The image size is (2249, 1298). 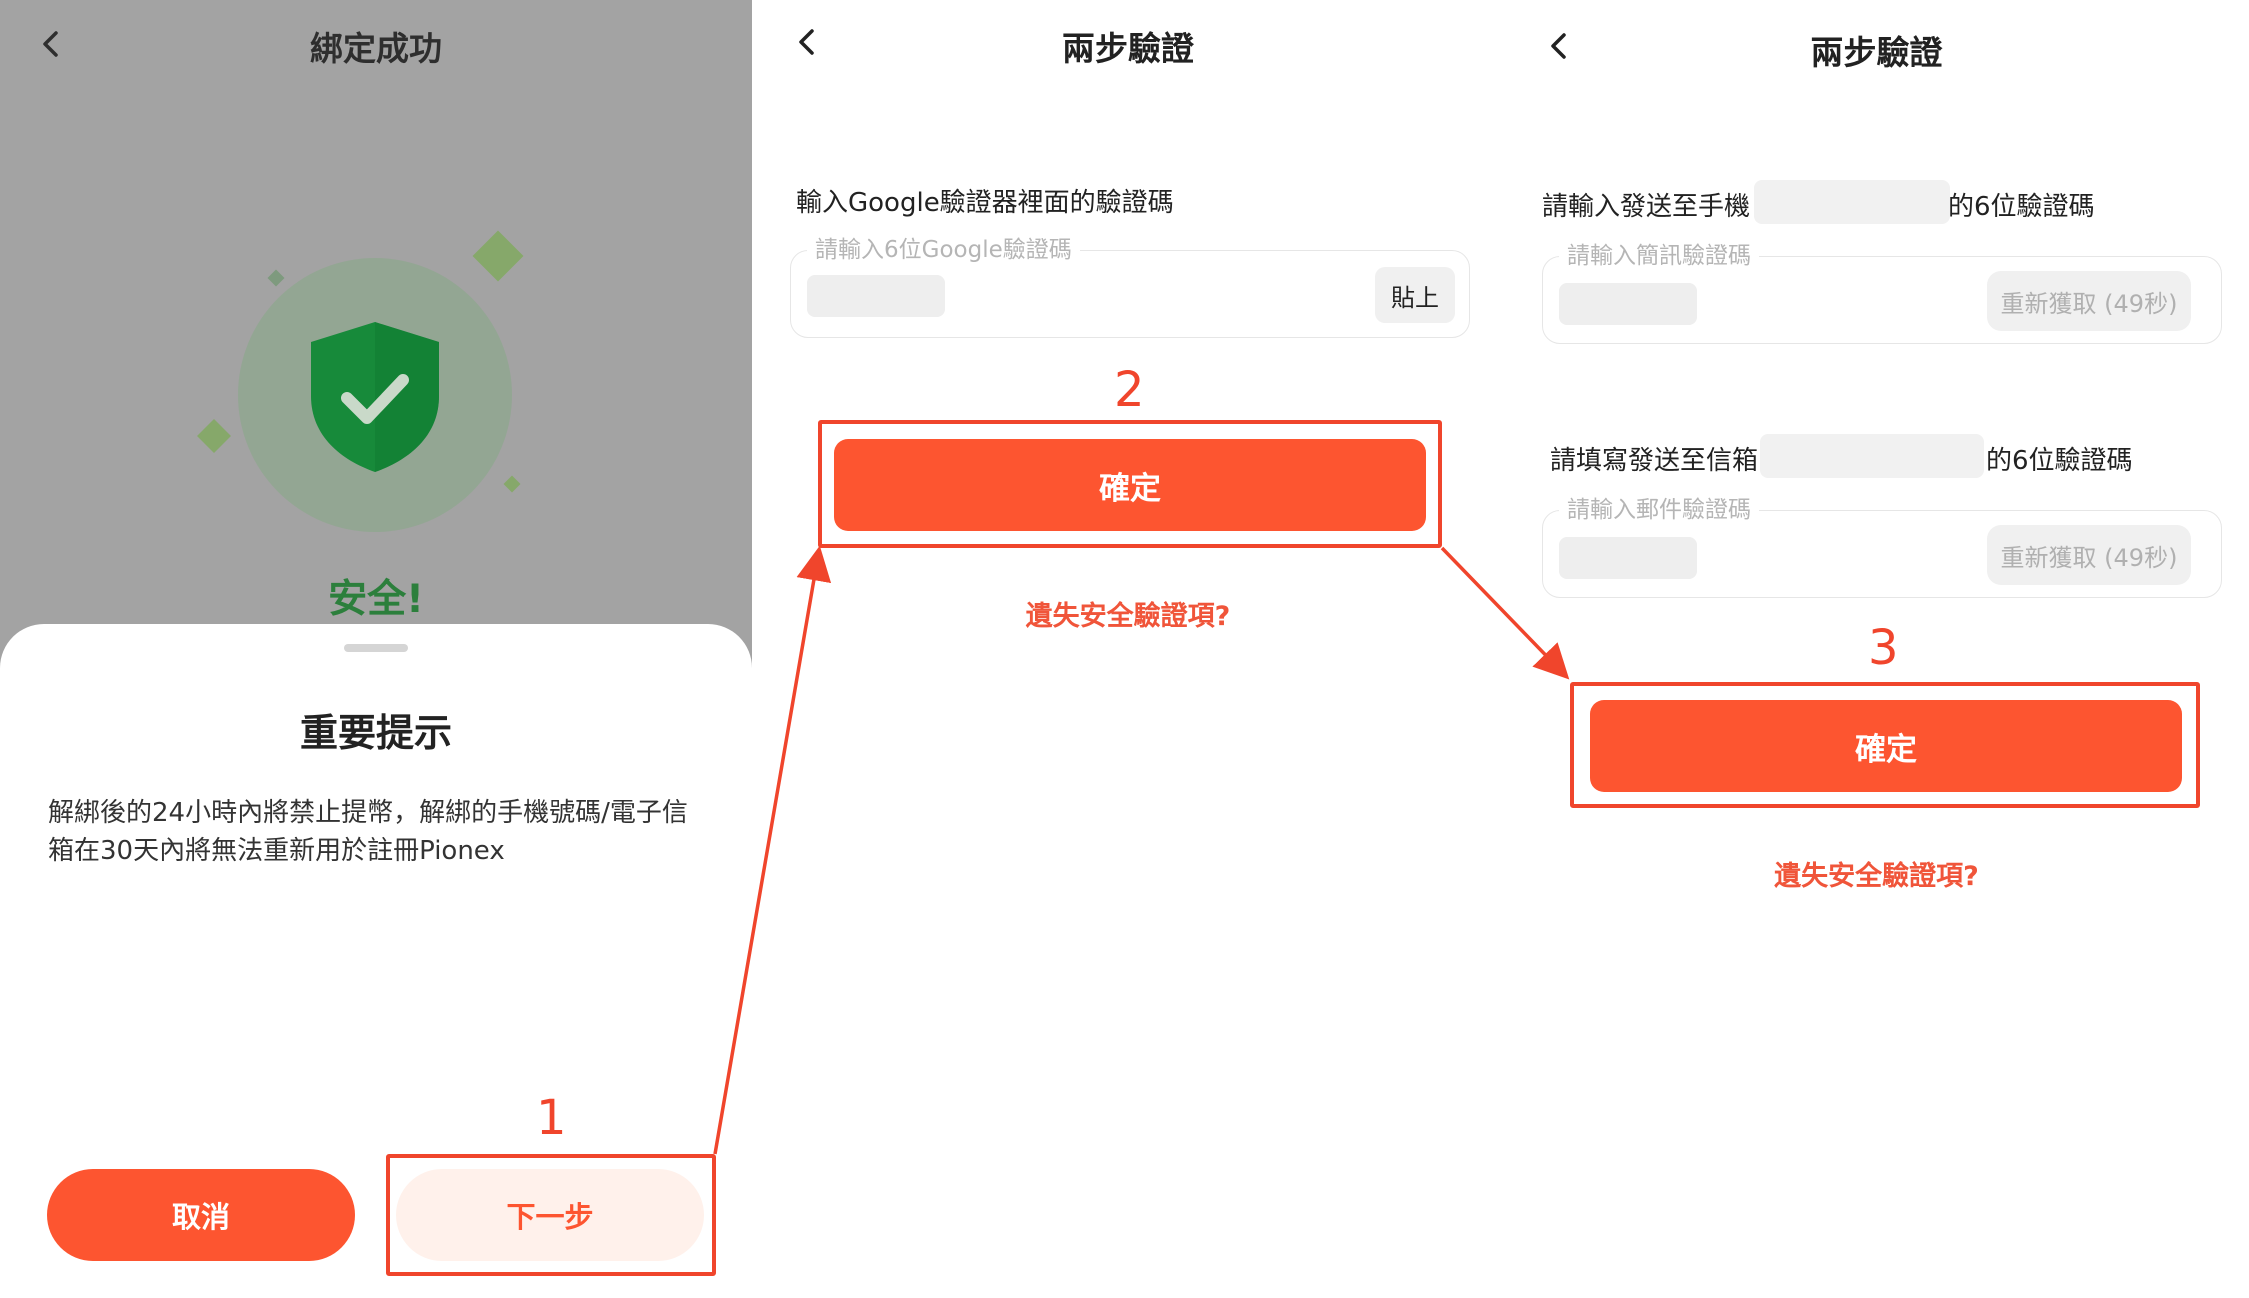 What do you see at coordinates (1852, 202) in the screenshot?
I see `masked-phone-number` at bounding box center [1852, 202].